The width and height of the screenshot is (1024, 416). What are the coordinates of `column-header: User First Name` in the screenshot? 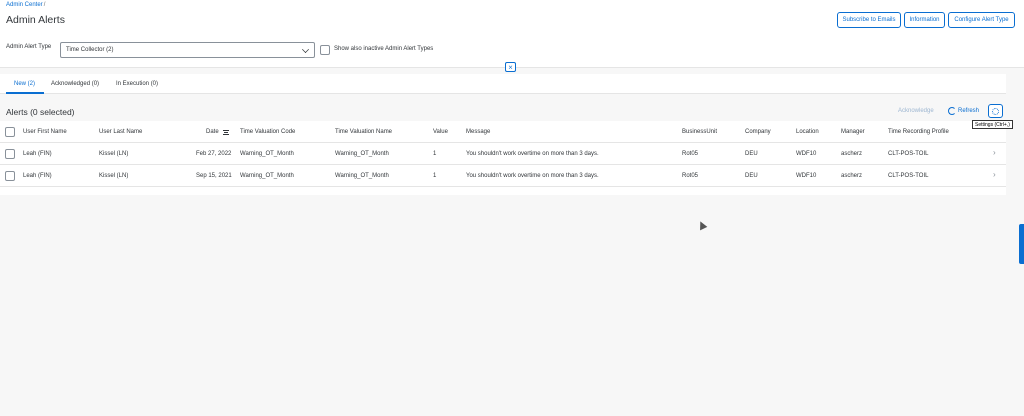 It's located at (45, 132).